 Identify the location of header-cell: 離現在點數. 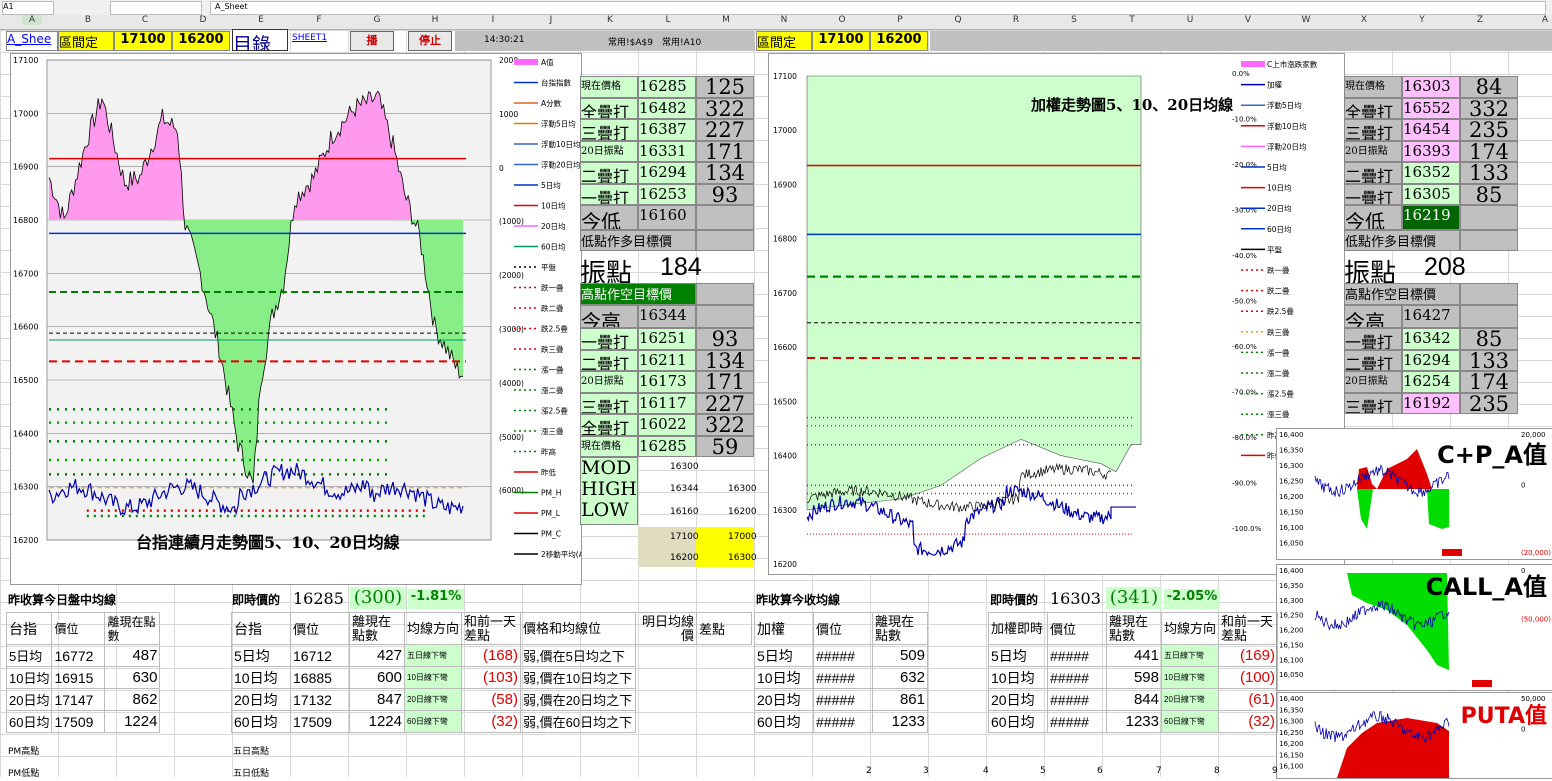
(377, 628).